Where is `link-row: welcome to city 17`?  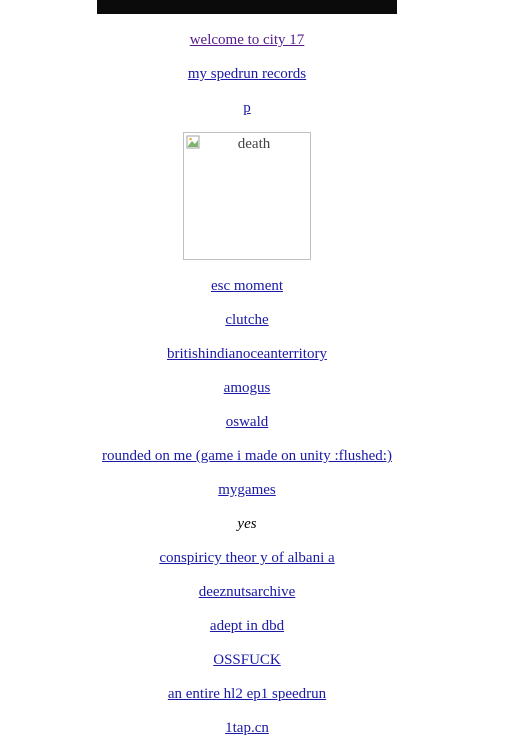 link-row: welcome to city 17 is located at coordinates (247, 40).